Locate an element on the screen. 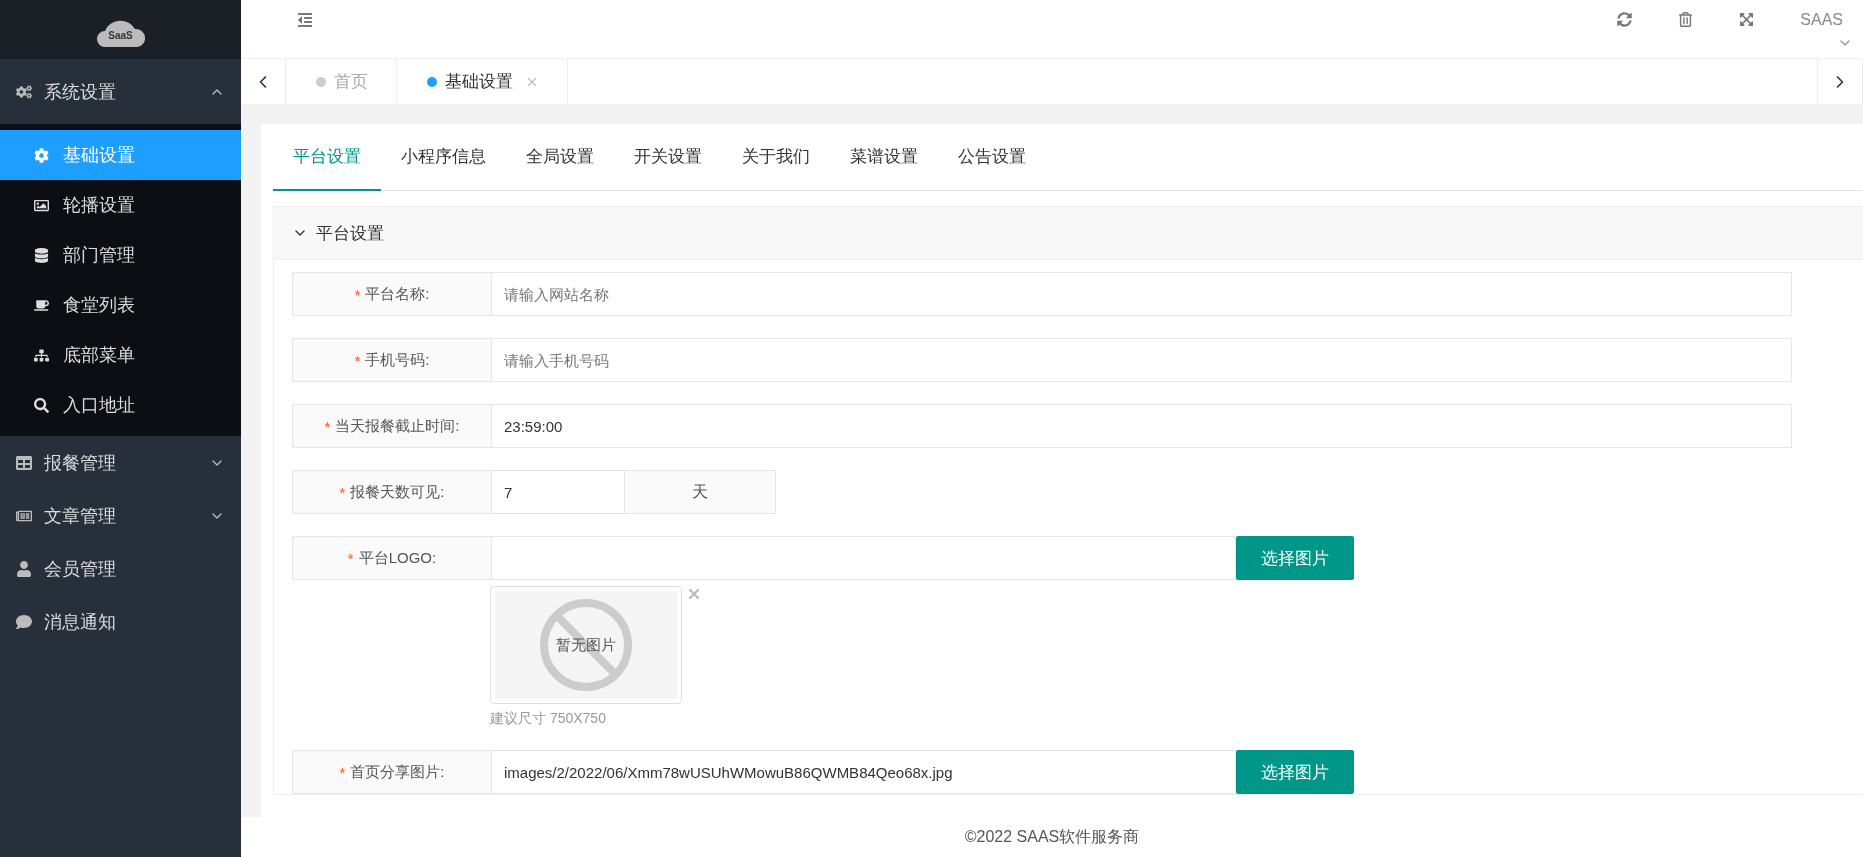  no-image-icon is located at coordinates (586, 645).